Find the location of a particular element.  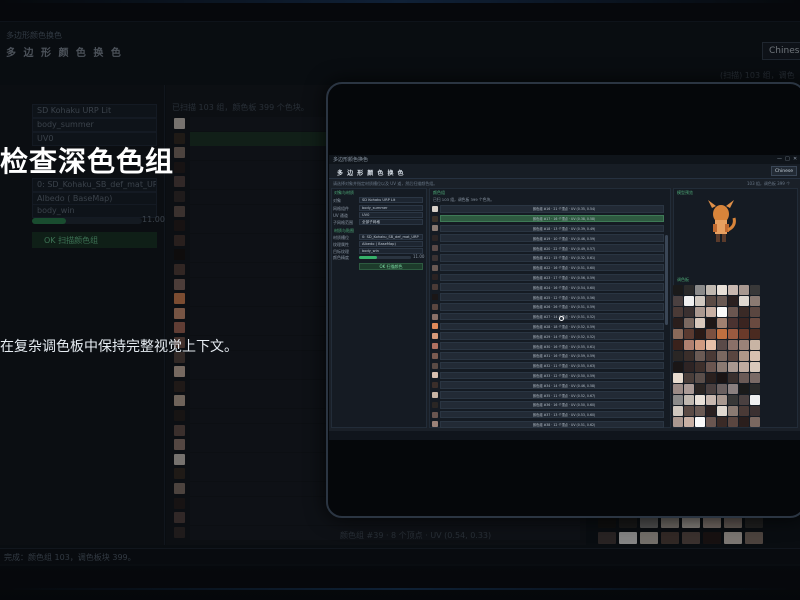

minimize-icon: — is located at coordinates (779, 159).